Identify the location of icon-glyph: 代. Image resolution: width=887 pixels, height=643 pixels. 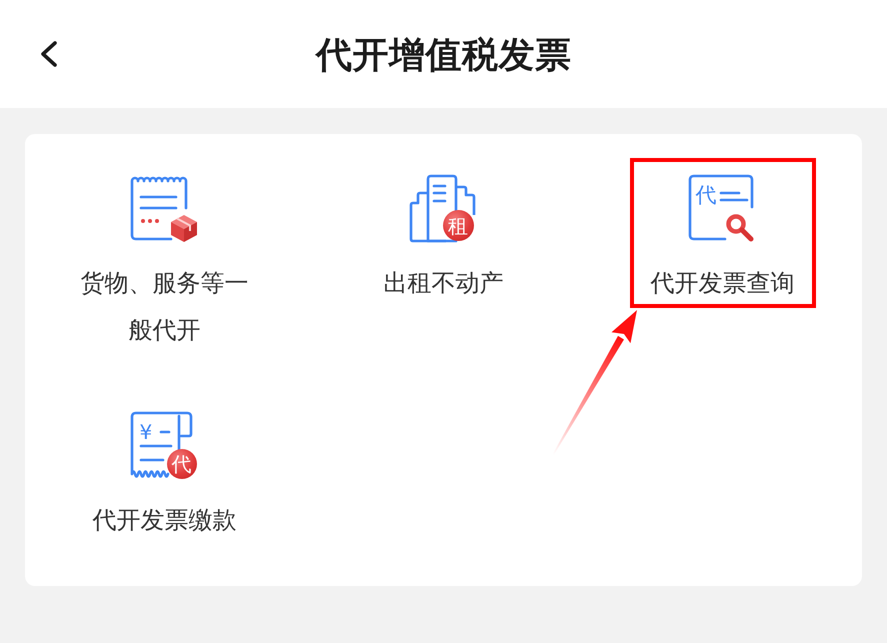
(706, 195).